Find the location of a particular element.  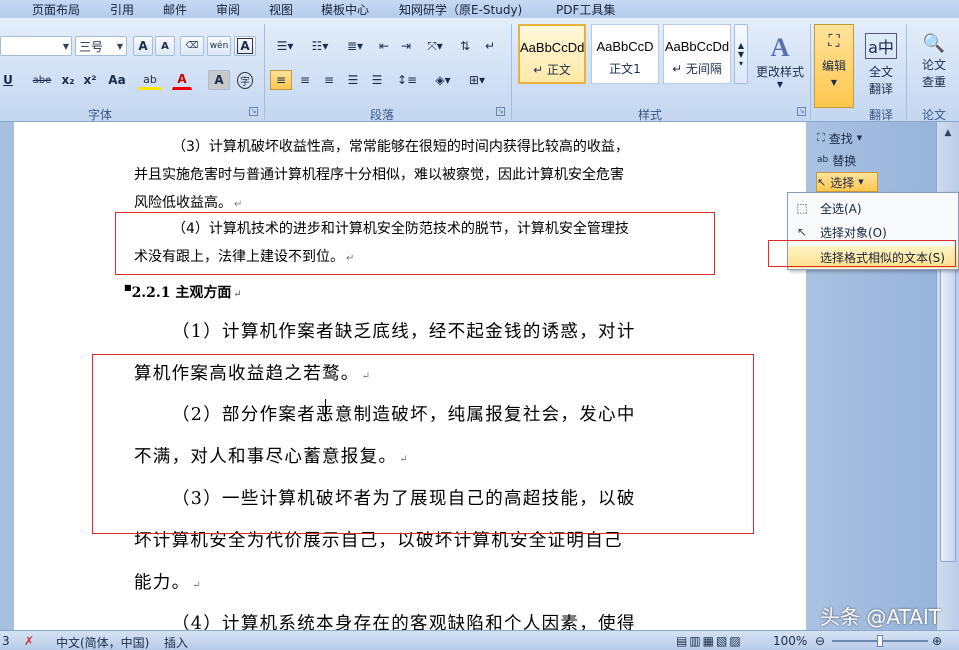

borders-button: ⊞▾ is located at coordinates (477, 80).